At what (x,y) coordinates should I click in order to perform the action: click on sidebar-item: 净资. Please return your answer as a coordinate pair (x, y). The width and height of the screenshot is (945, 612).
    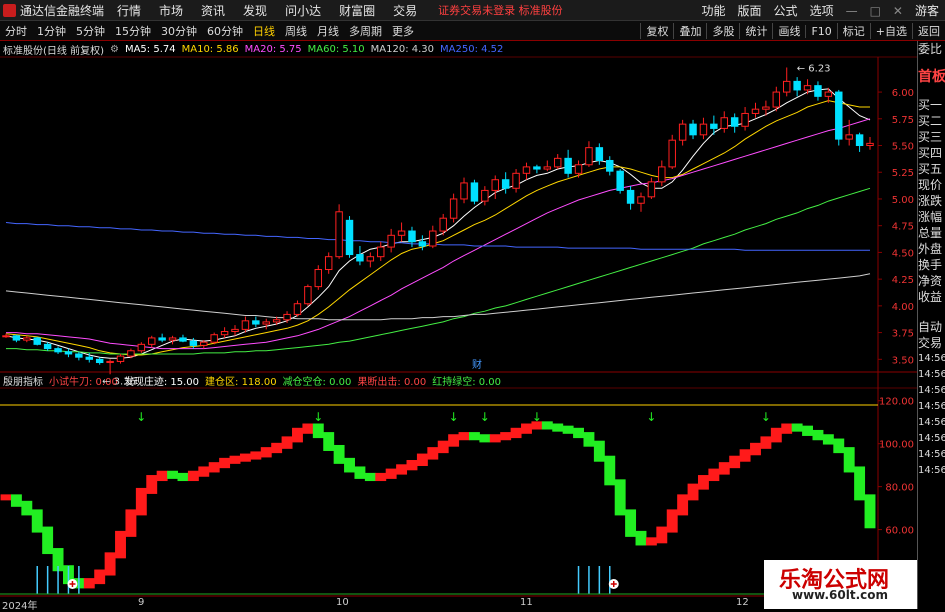
    Looking at the image, I should click on (931, 281).